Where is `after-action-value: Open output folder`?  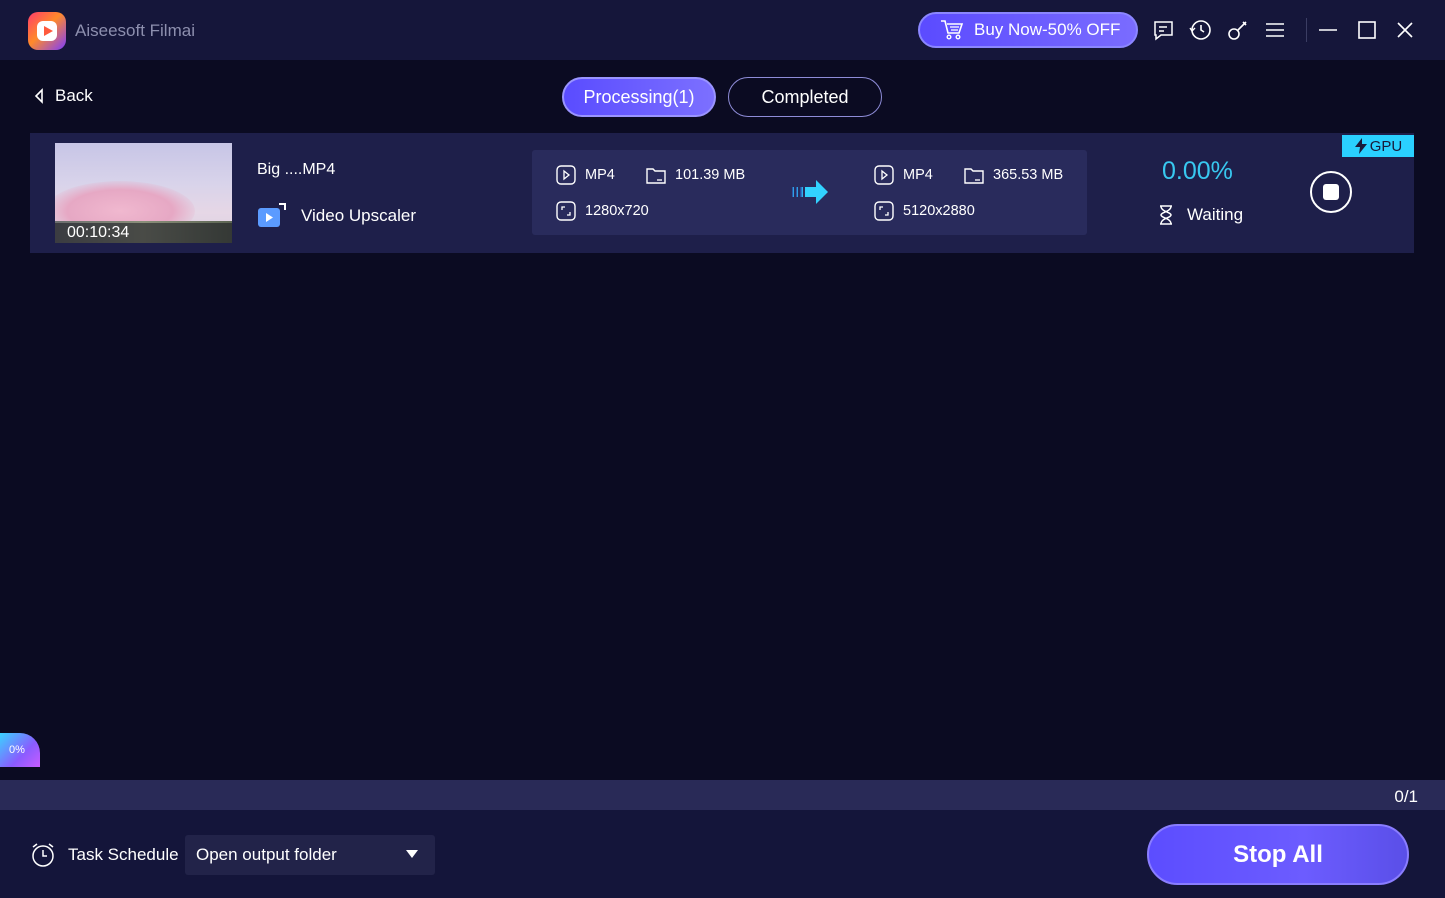
after-action-value: Open output folder is located at coordinates (266, 854).